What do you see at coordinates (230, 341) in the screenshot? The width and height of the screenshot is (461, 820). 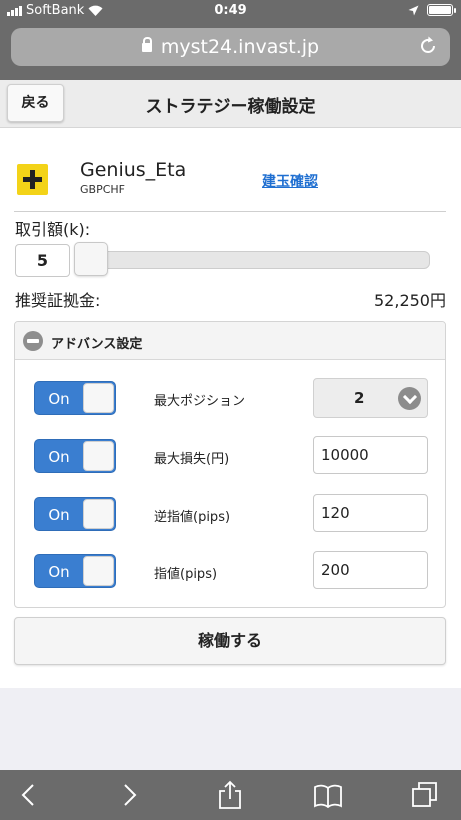 I see `advanced-settings-header: アドバンス設定` at bounding box center [230, 341].